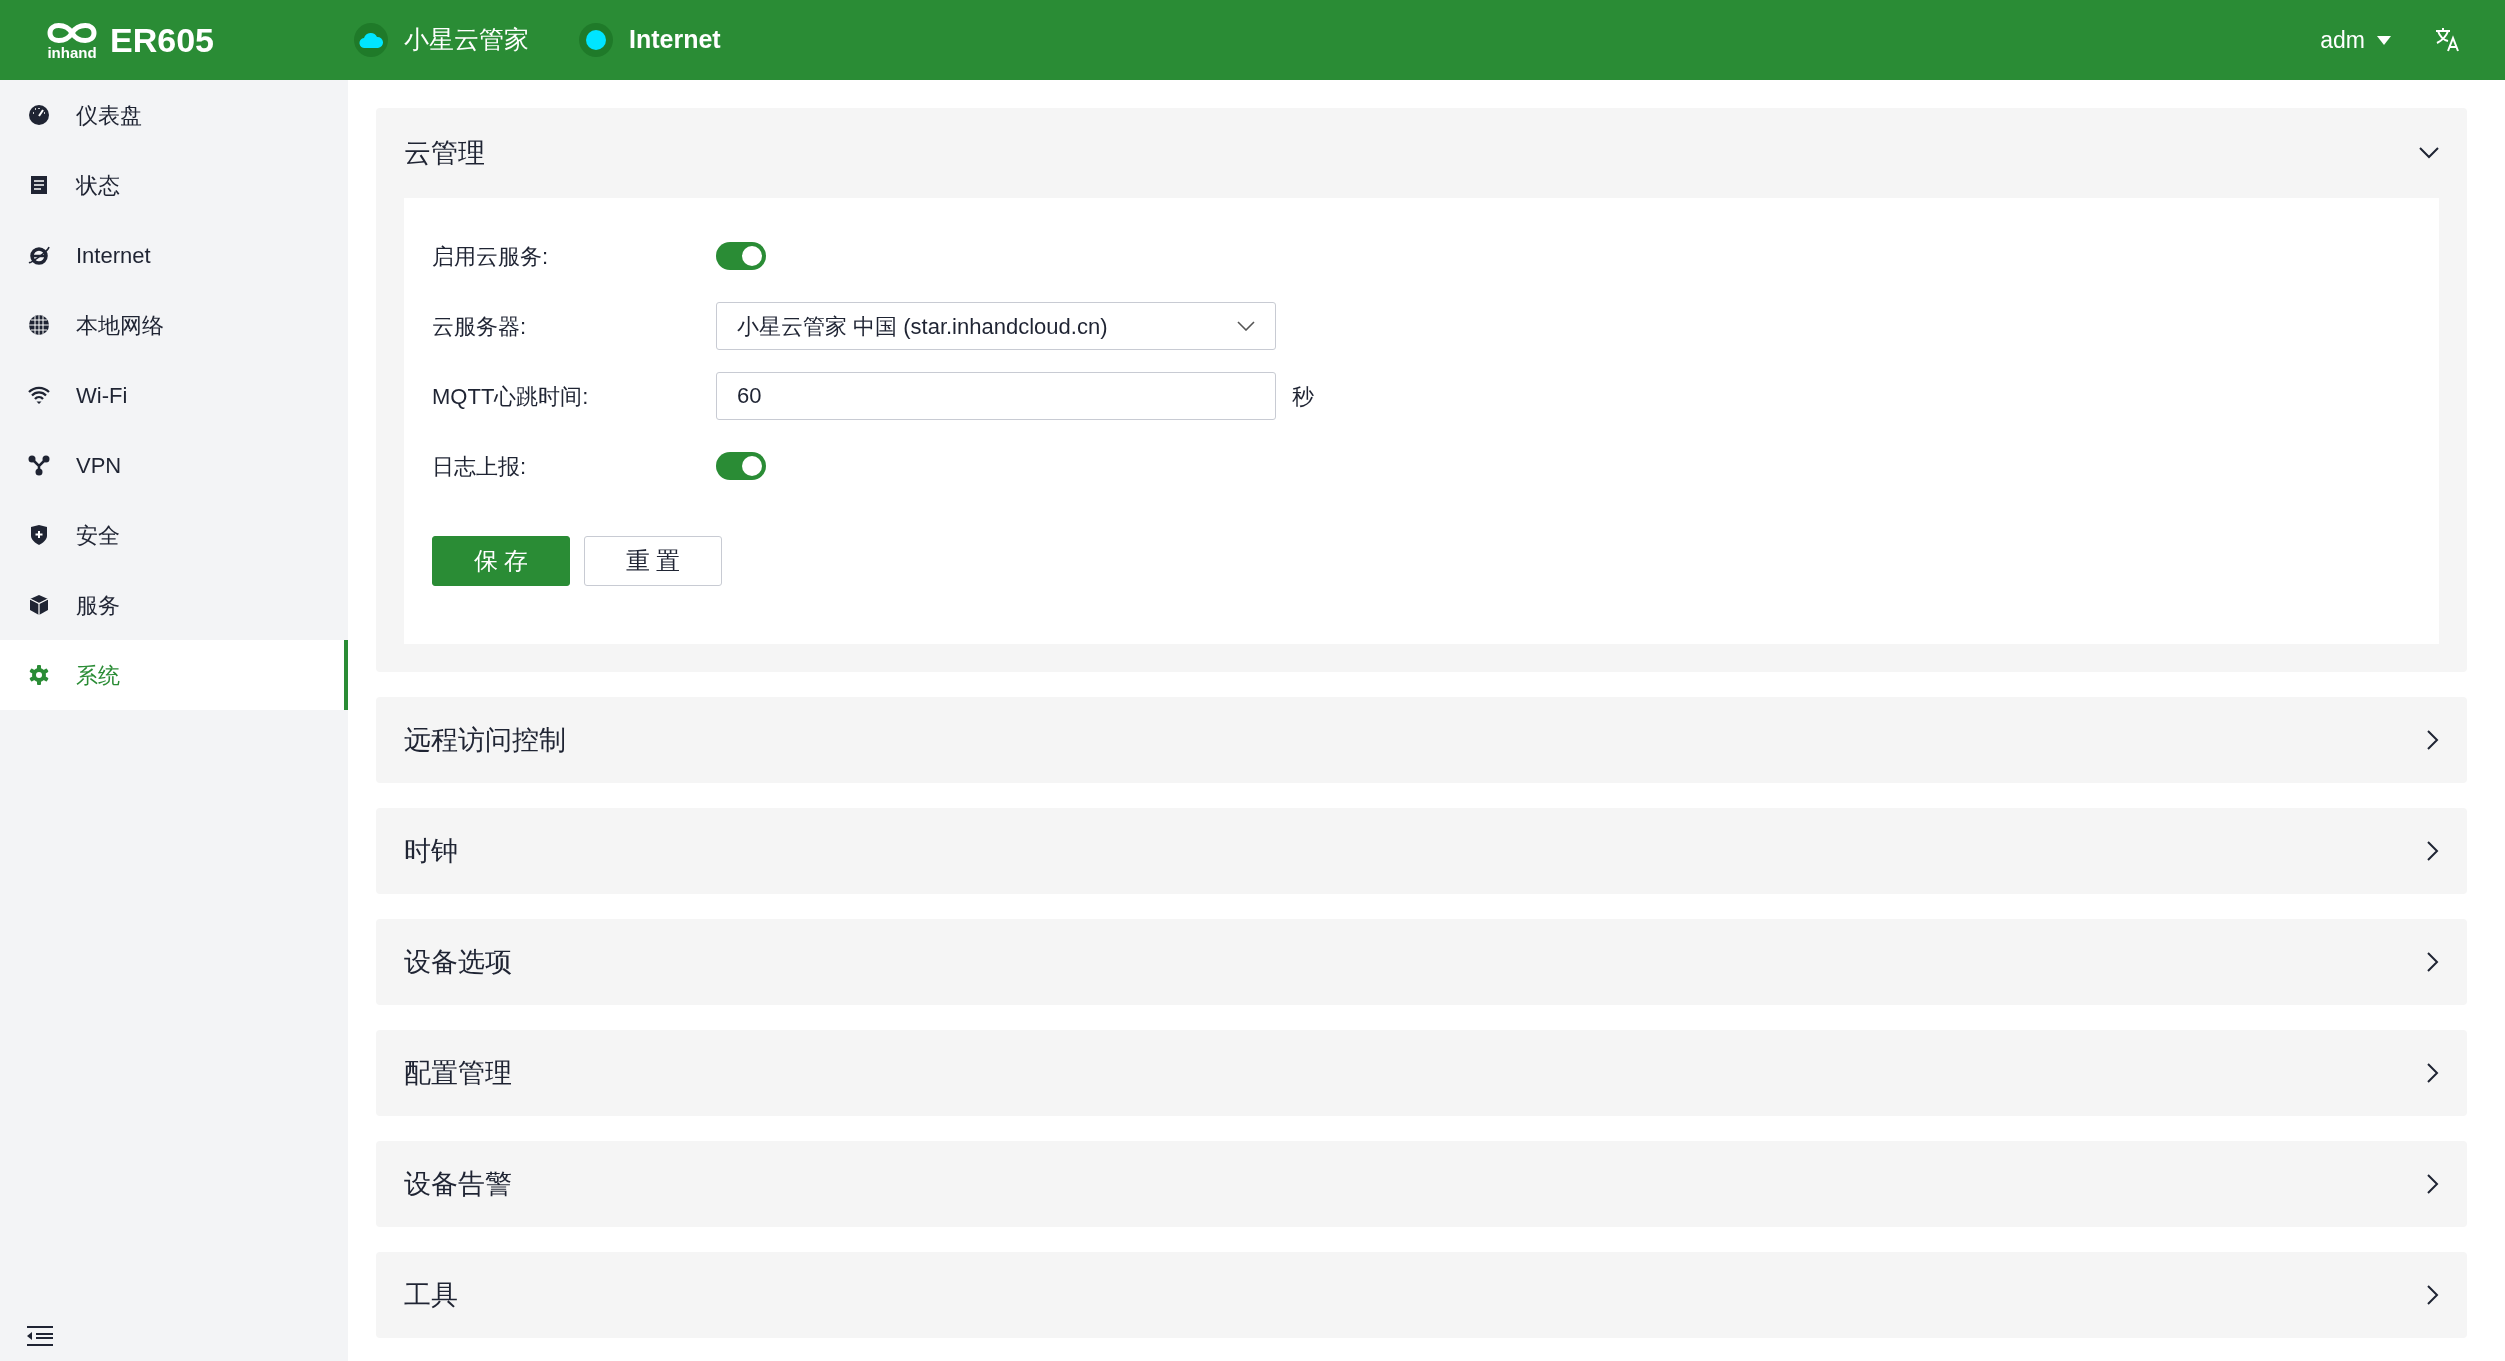 This screenshot has width=2505, height=1361. What do you see at coordinates (174, 605) in the screenshot?
I see `sidebar-item: 服务` at bounding box center [174, 605].